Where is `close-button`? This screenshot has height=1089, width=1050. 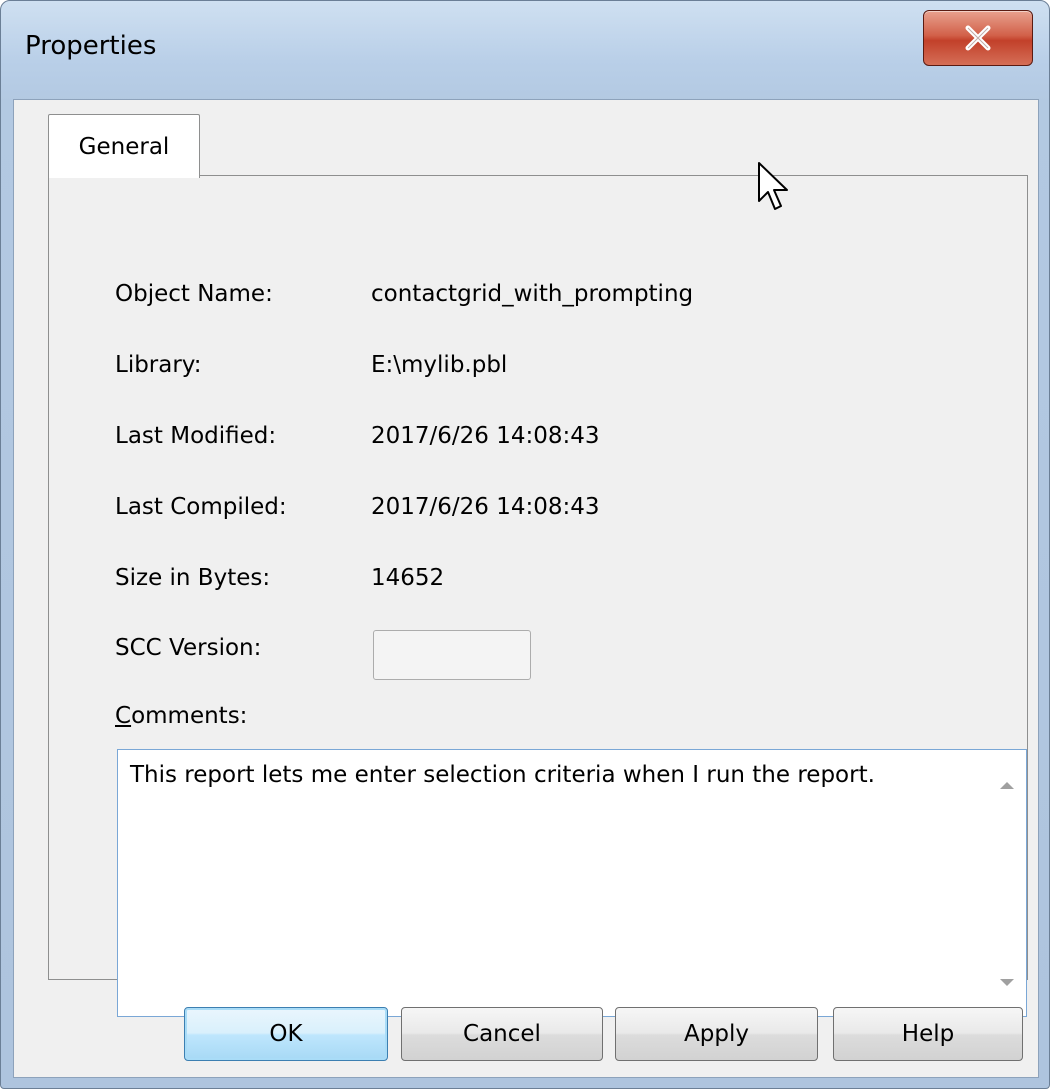 close-button is located at coordinates (978, 38).